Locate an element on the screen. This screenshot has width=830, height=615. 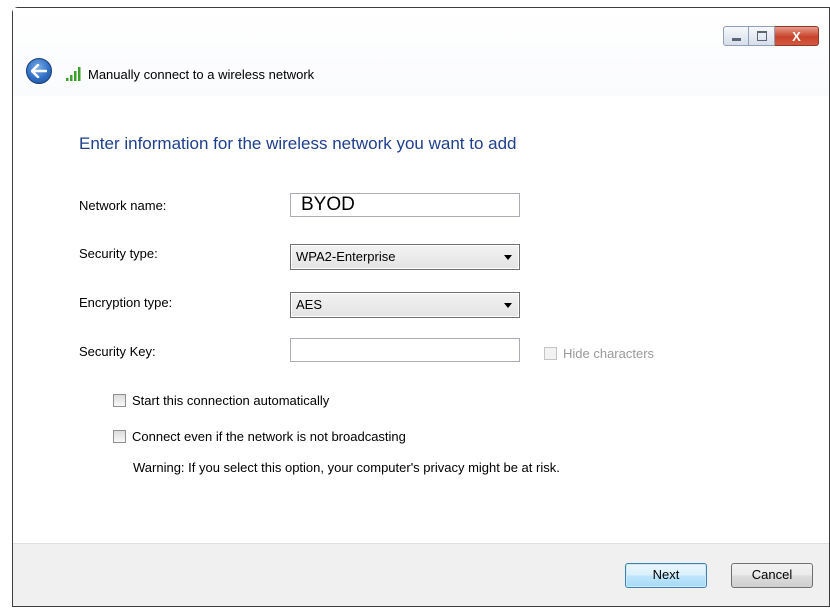
security-key-label: Security Key: is located at coordinates (117, 351).